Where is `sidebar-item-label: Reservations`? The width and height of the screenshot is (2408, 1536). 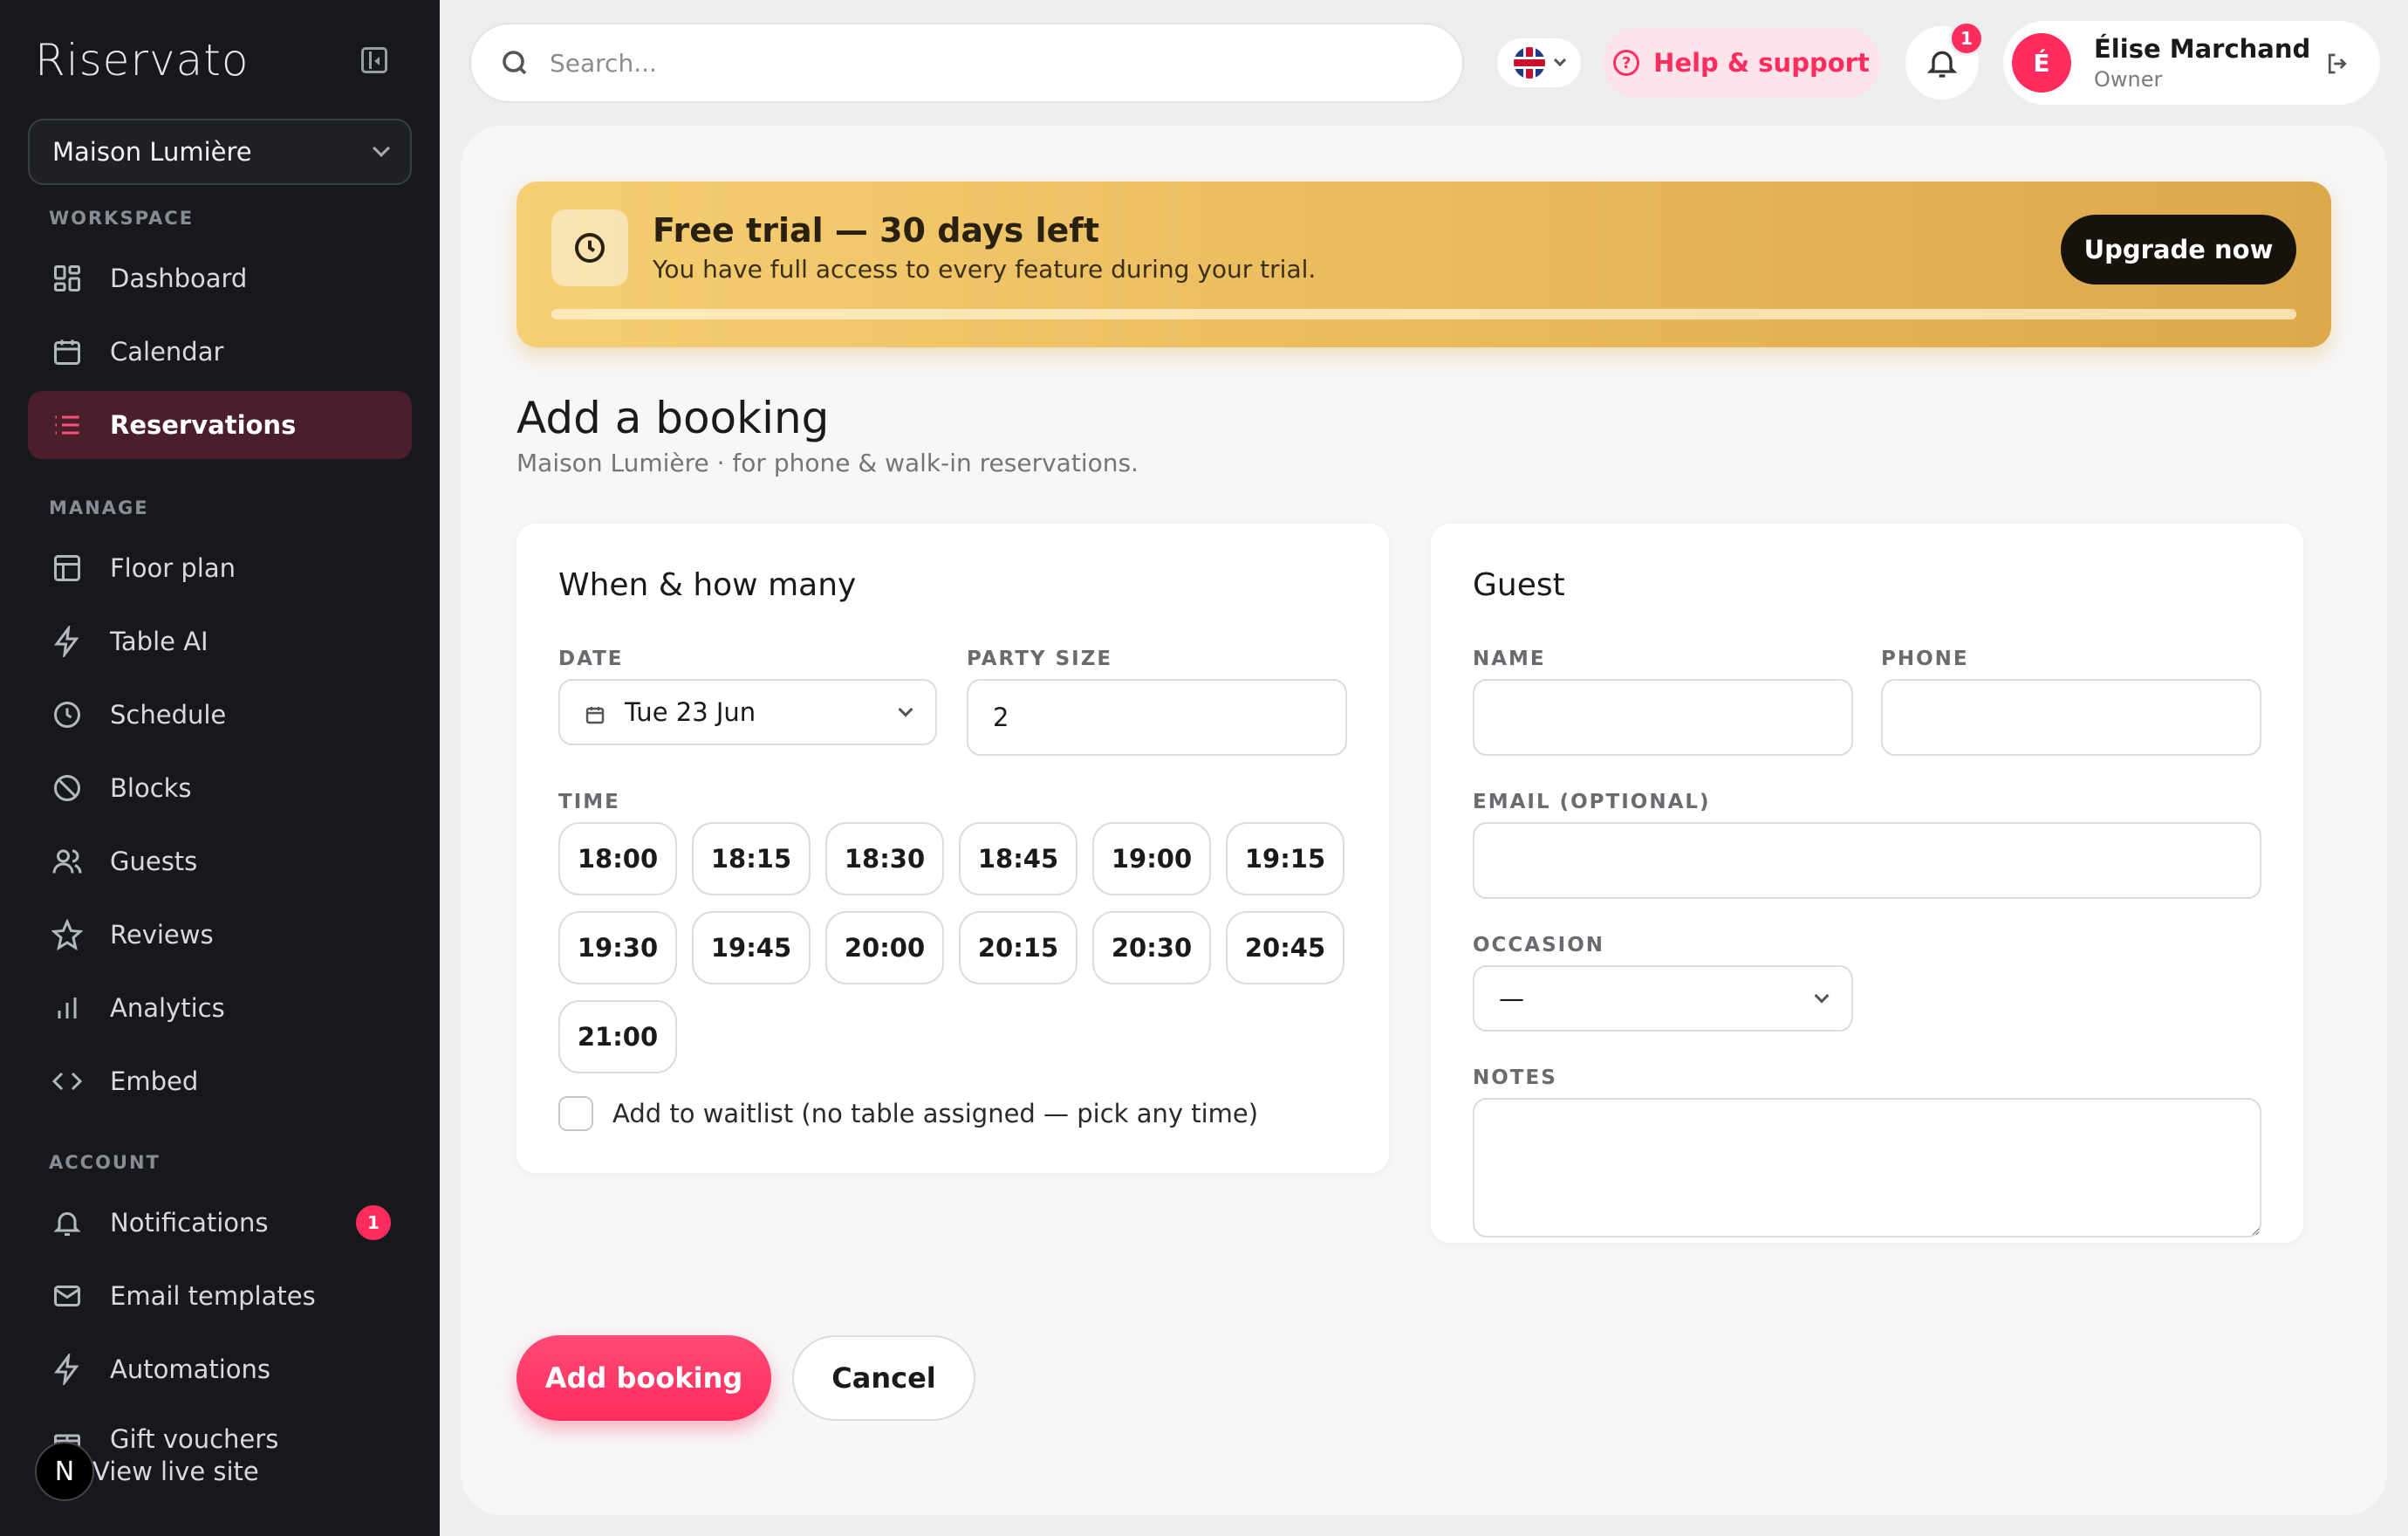 sidebar-item-label: Reservations is located at coordinates (203, 425).